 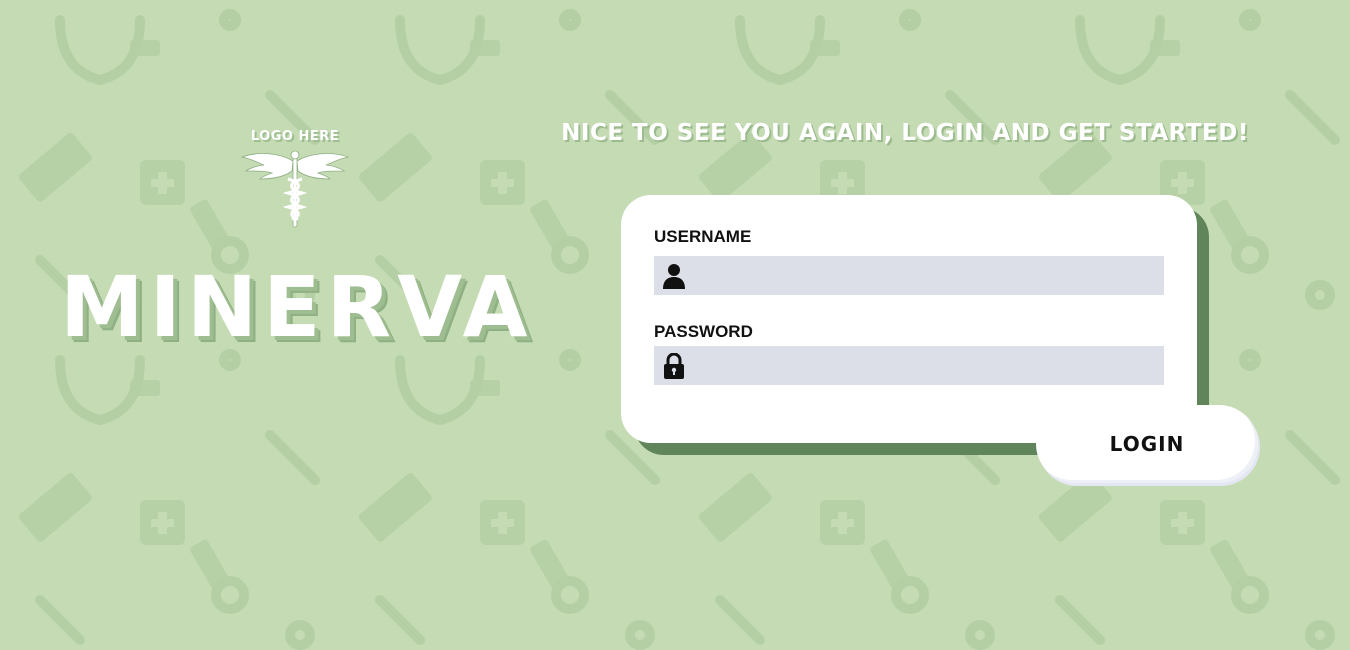 I want to click on caduceus-icon, so click(x=295, y=189).